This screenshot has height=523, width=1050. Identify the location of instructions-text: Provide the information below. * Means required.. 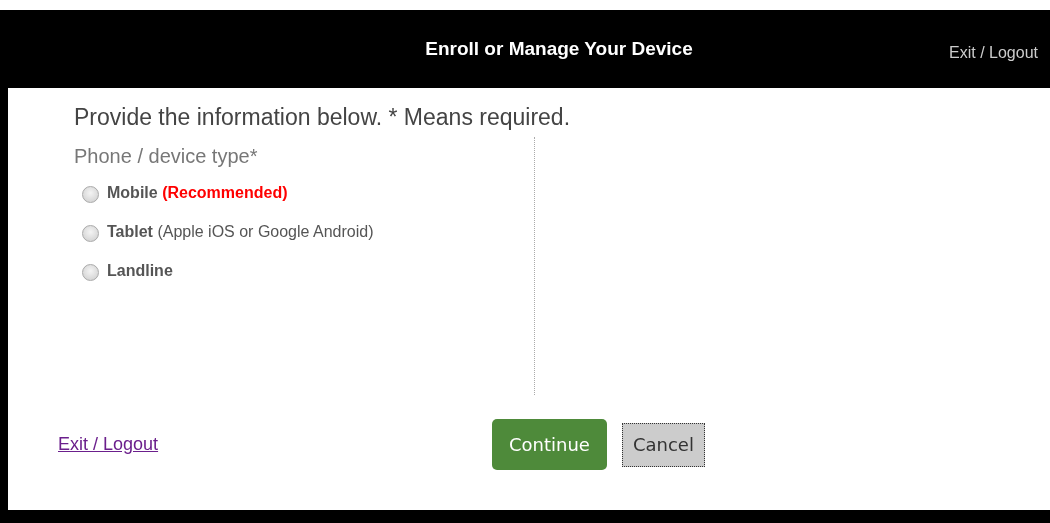
(323, 117).